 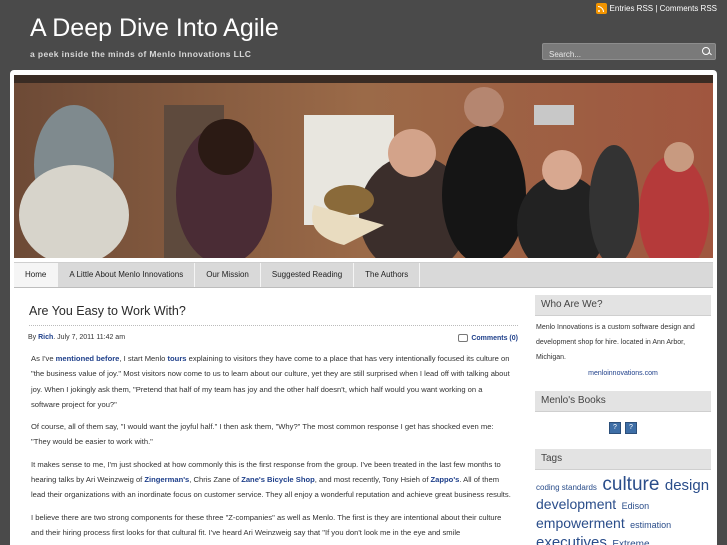 What do you see at coordinates (566, 487) in the screenshot?
I see `tag-link: coding standards` at bounding box center [566, 487].